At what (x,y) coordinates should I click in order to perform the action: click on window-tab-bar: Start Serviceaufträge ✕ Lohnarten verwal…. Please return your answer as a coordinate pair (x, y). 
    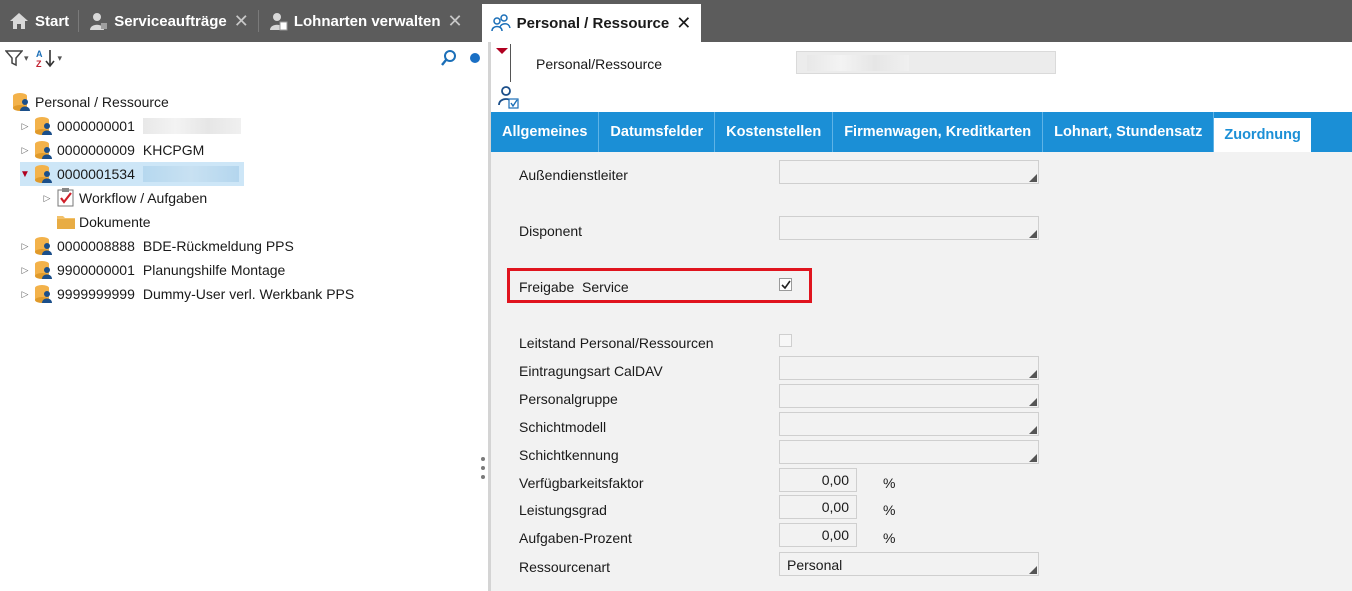
    Looking at the image, I should click on (676, 21).